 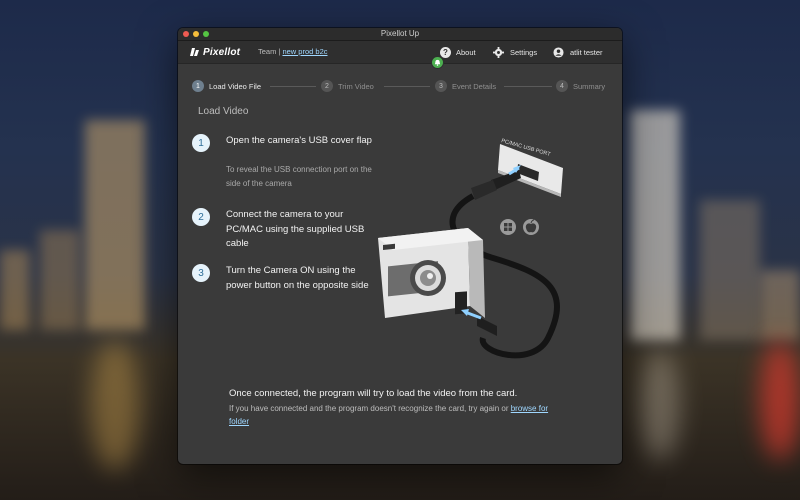 I want to click on instruction-number-badge: 3, so click(x=201, y=273).